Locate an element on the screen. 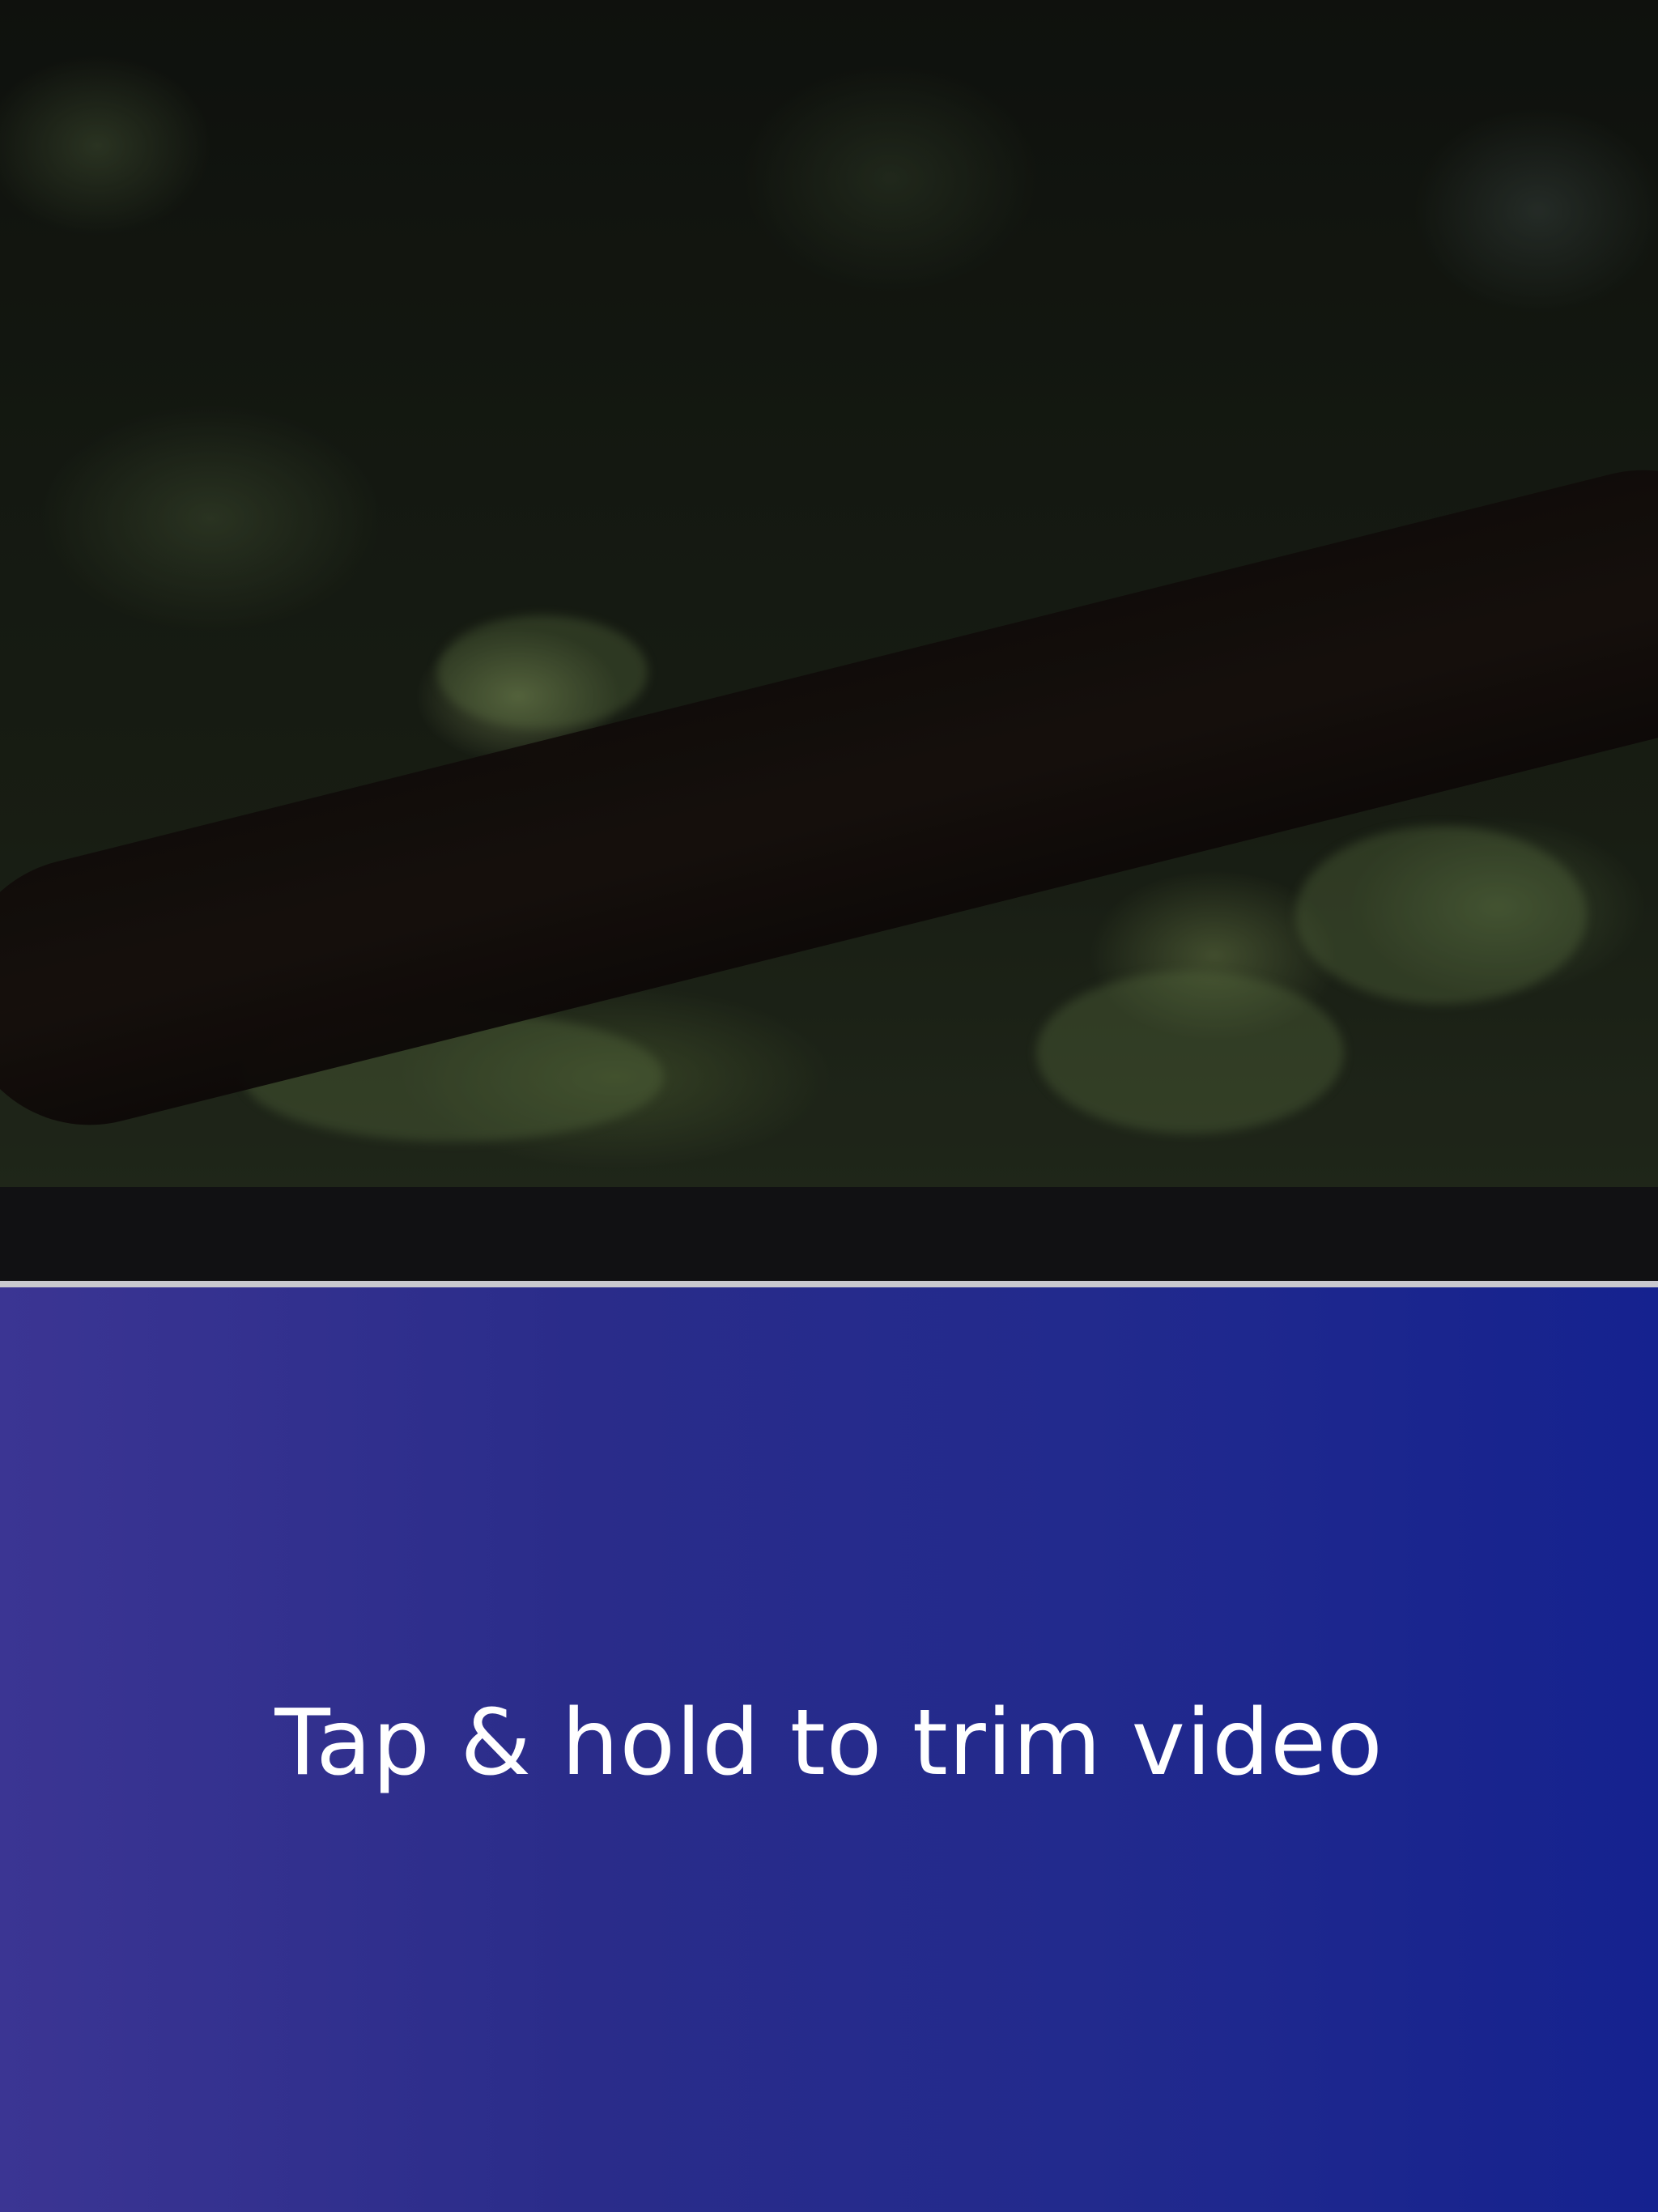  control-strip is located at coordinates (829, 1234).